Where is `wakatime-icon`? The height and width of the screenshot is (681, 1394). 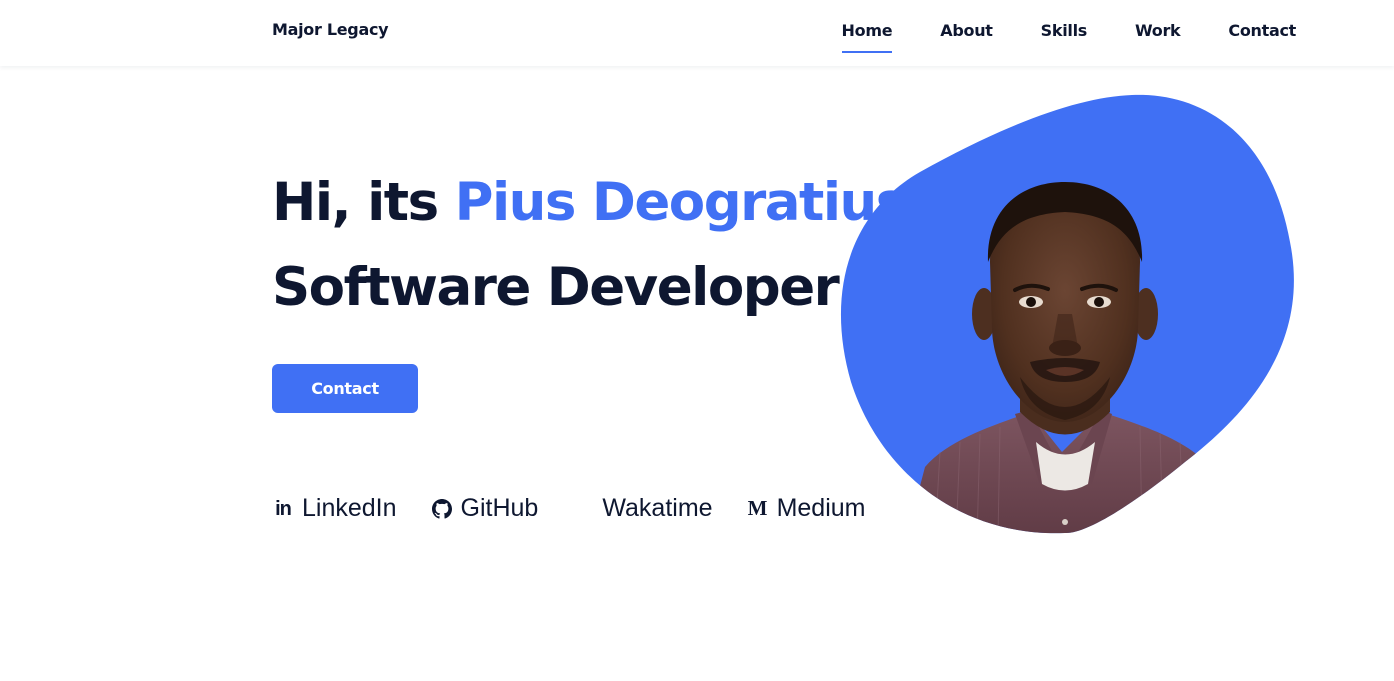 wakatime-icon is located at coordinates (583, 509).